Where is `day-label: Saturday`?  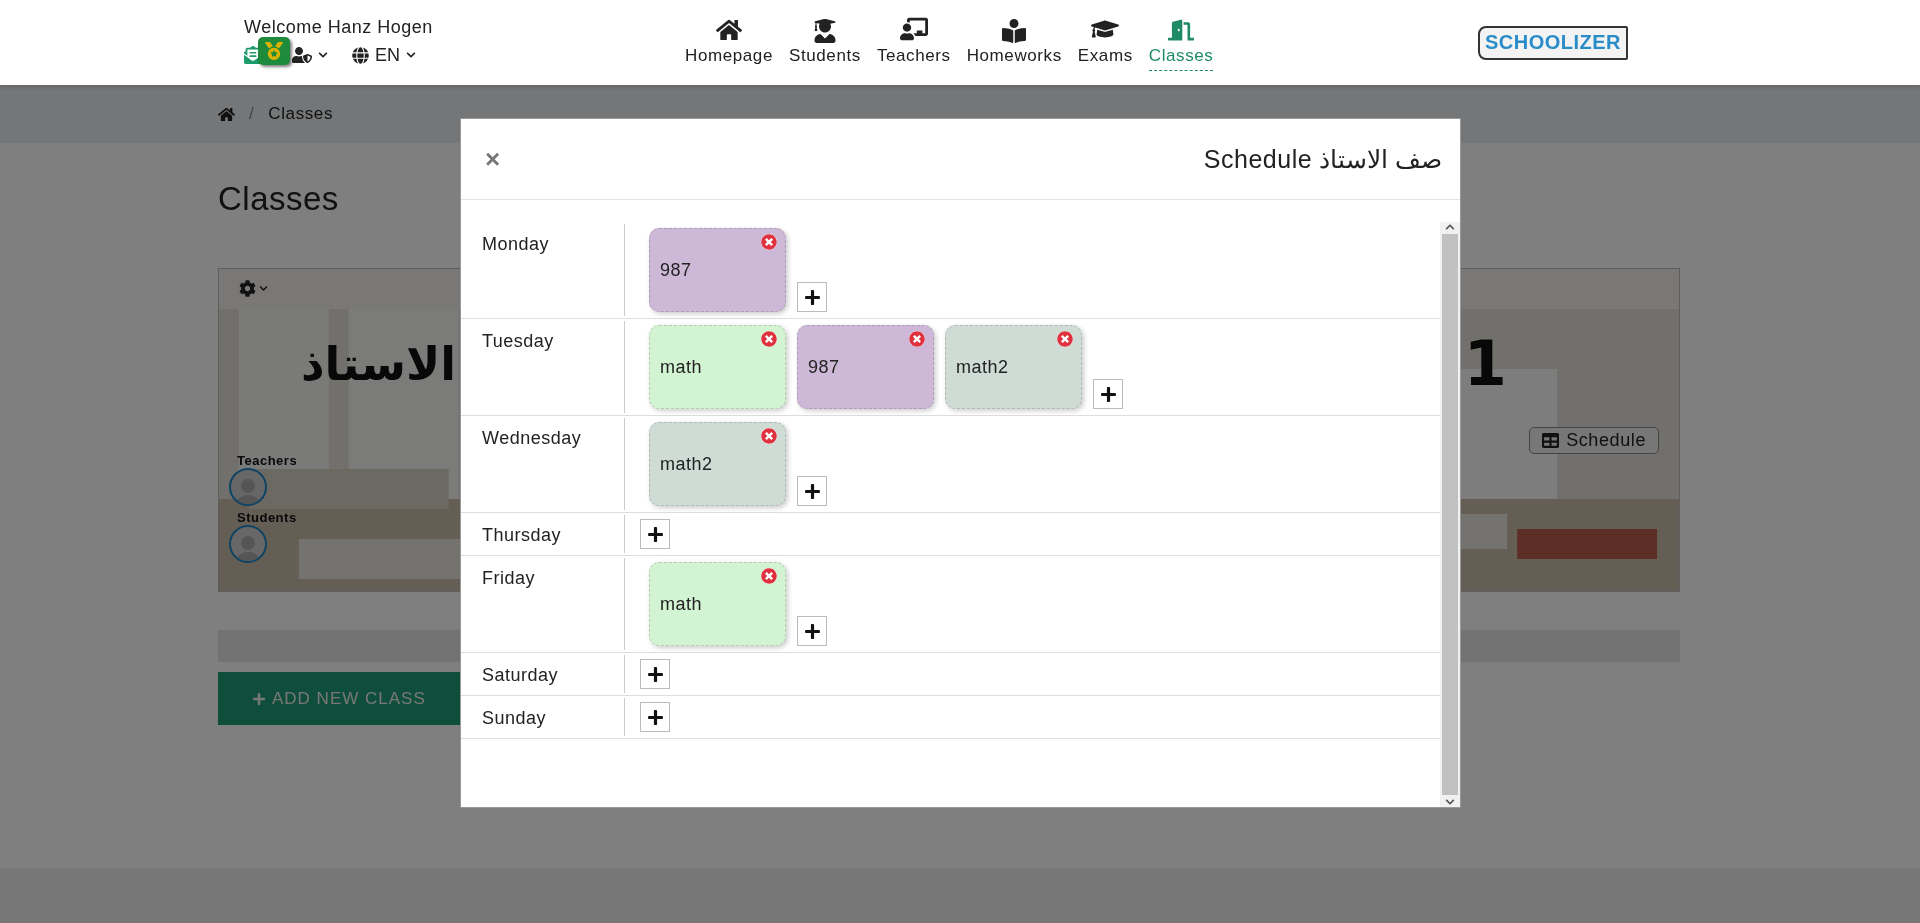
day-label: Saturday is located at coordinates (543, 674).